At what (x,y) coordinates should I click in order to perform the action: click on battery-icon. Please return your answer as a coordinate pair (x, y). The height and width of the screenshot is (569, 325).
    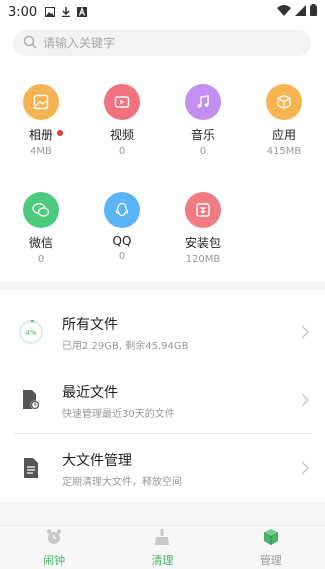
    Looking at the image, I should click on (313, 12).